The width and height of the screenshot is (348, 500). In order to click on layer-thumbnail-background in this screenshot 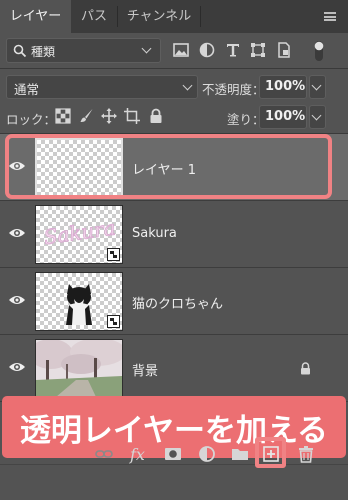, I will do `click(79, 368)`.